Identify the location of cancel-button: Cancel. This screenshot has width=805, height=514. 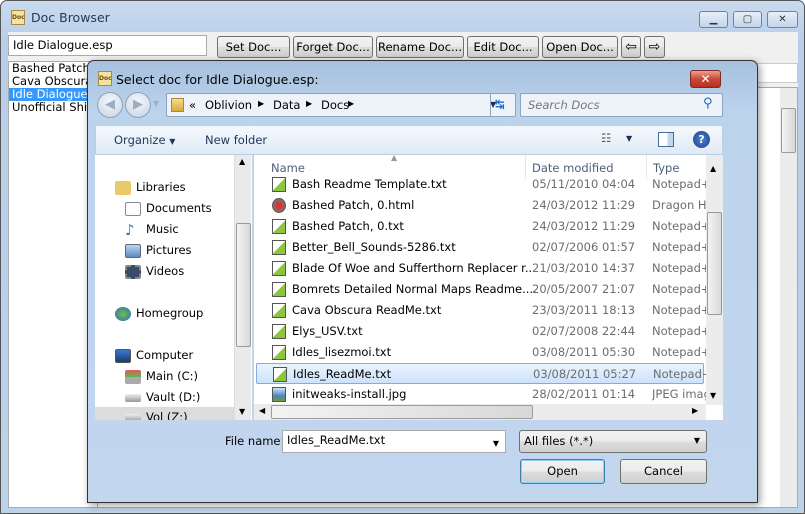
(663, 471).